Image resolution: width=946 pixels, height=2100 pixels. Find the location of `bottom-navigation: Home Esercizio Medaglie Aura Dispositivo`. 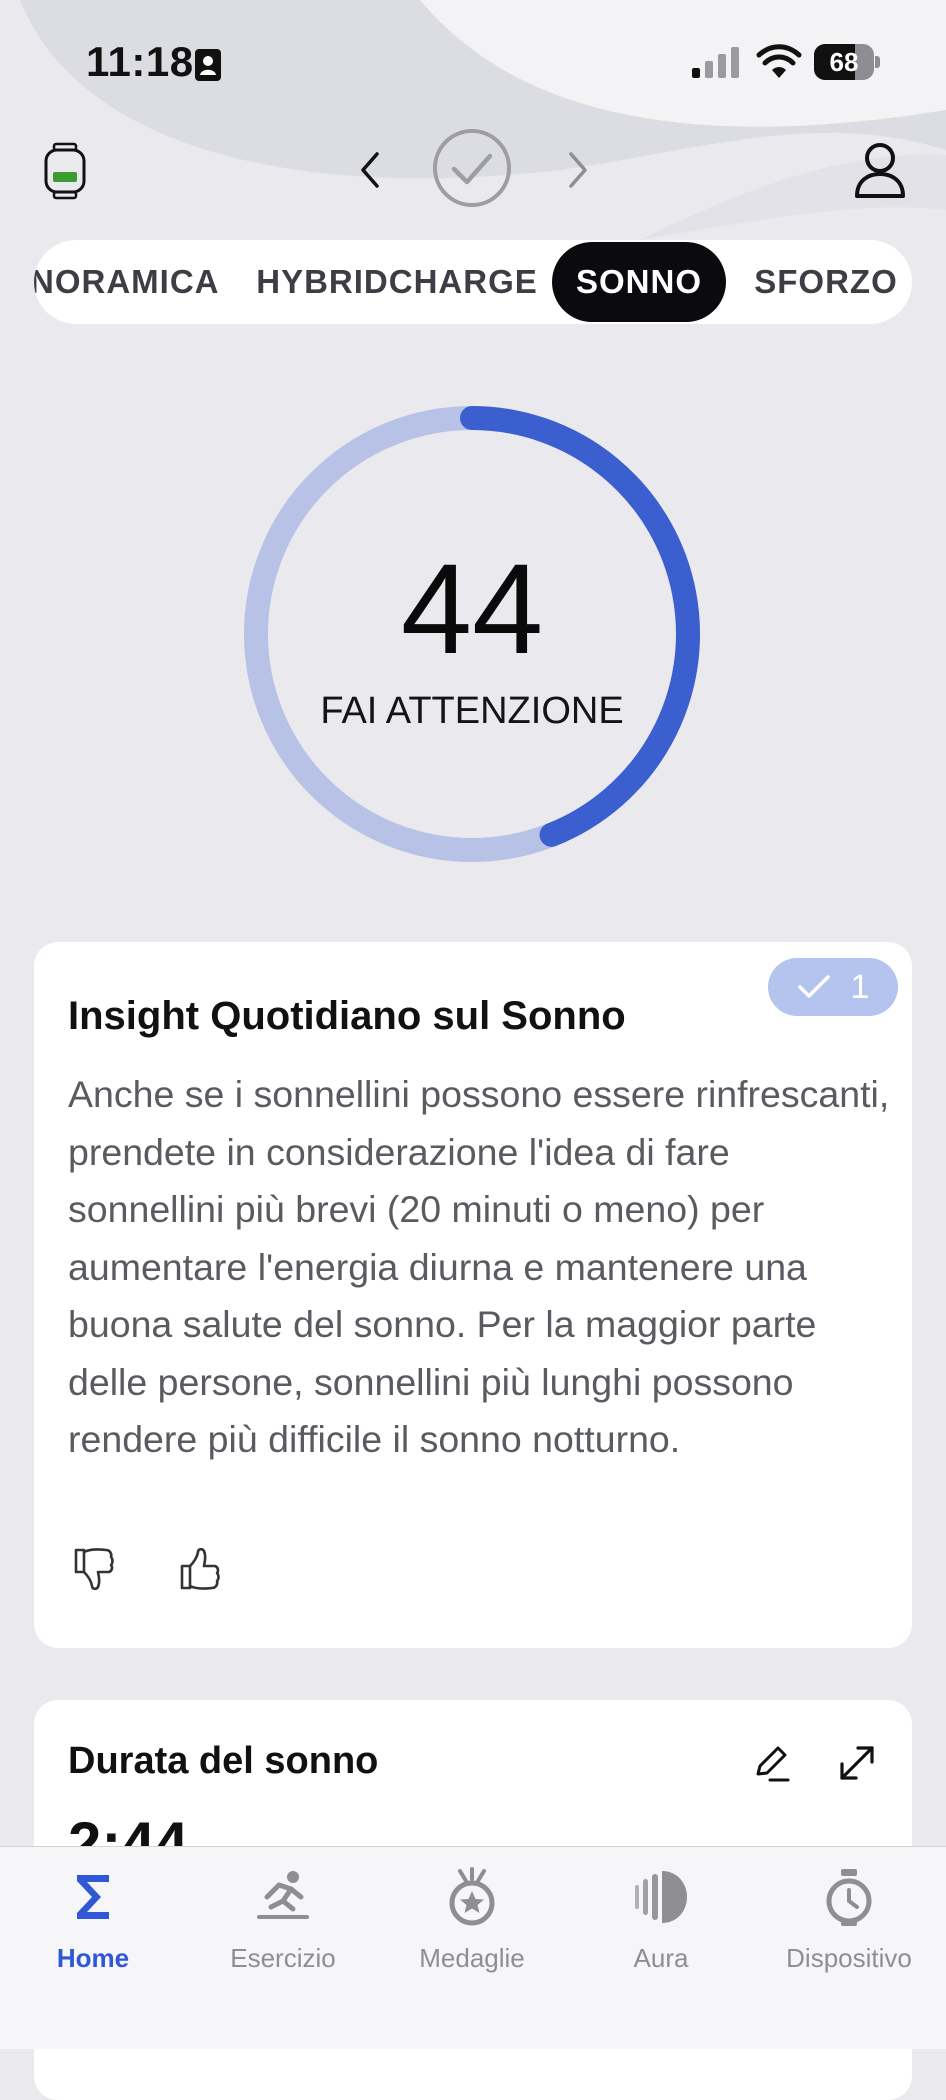

bottom-navigation: Home Esercizio Medaglie Aura Dispositivo is located at coordinates (473, 1947).